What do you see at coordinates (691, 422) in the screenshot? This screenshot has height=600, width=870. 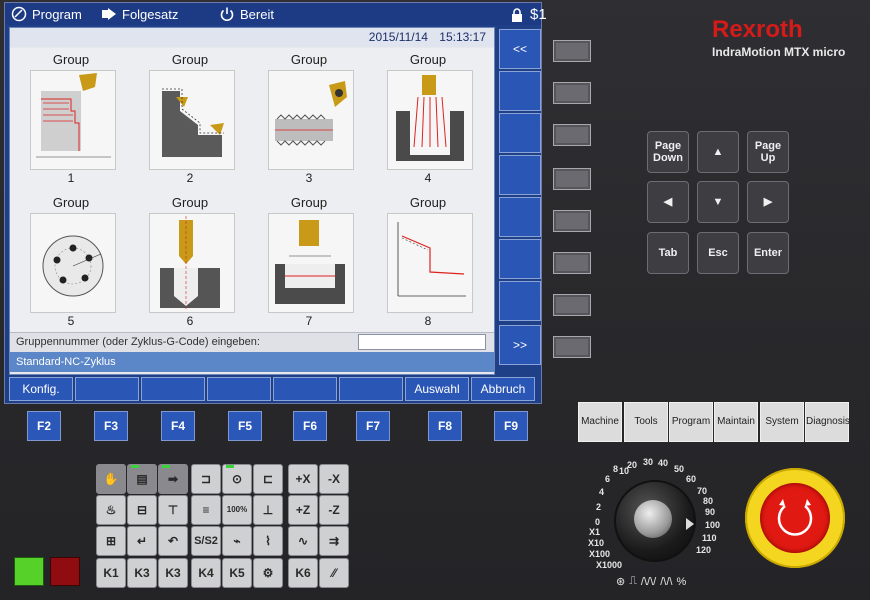 I see `program-key: Program` at bounding box center [691, 422].